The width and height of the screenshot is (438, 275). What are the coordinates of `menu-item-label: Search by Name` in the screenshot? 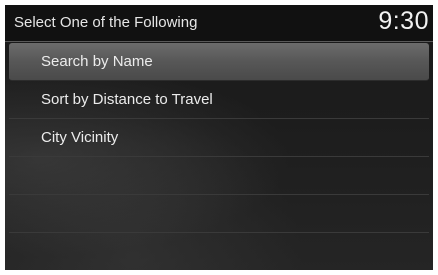 It's located at (97, 61).